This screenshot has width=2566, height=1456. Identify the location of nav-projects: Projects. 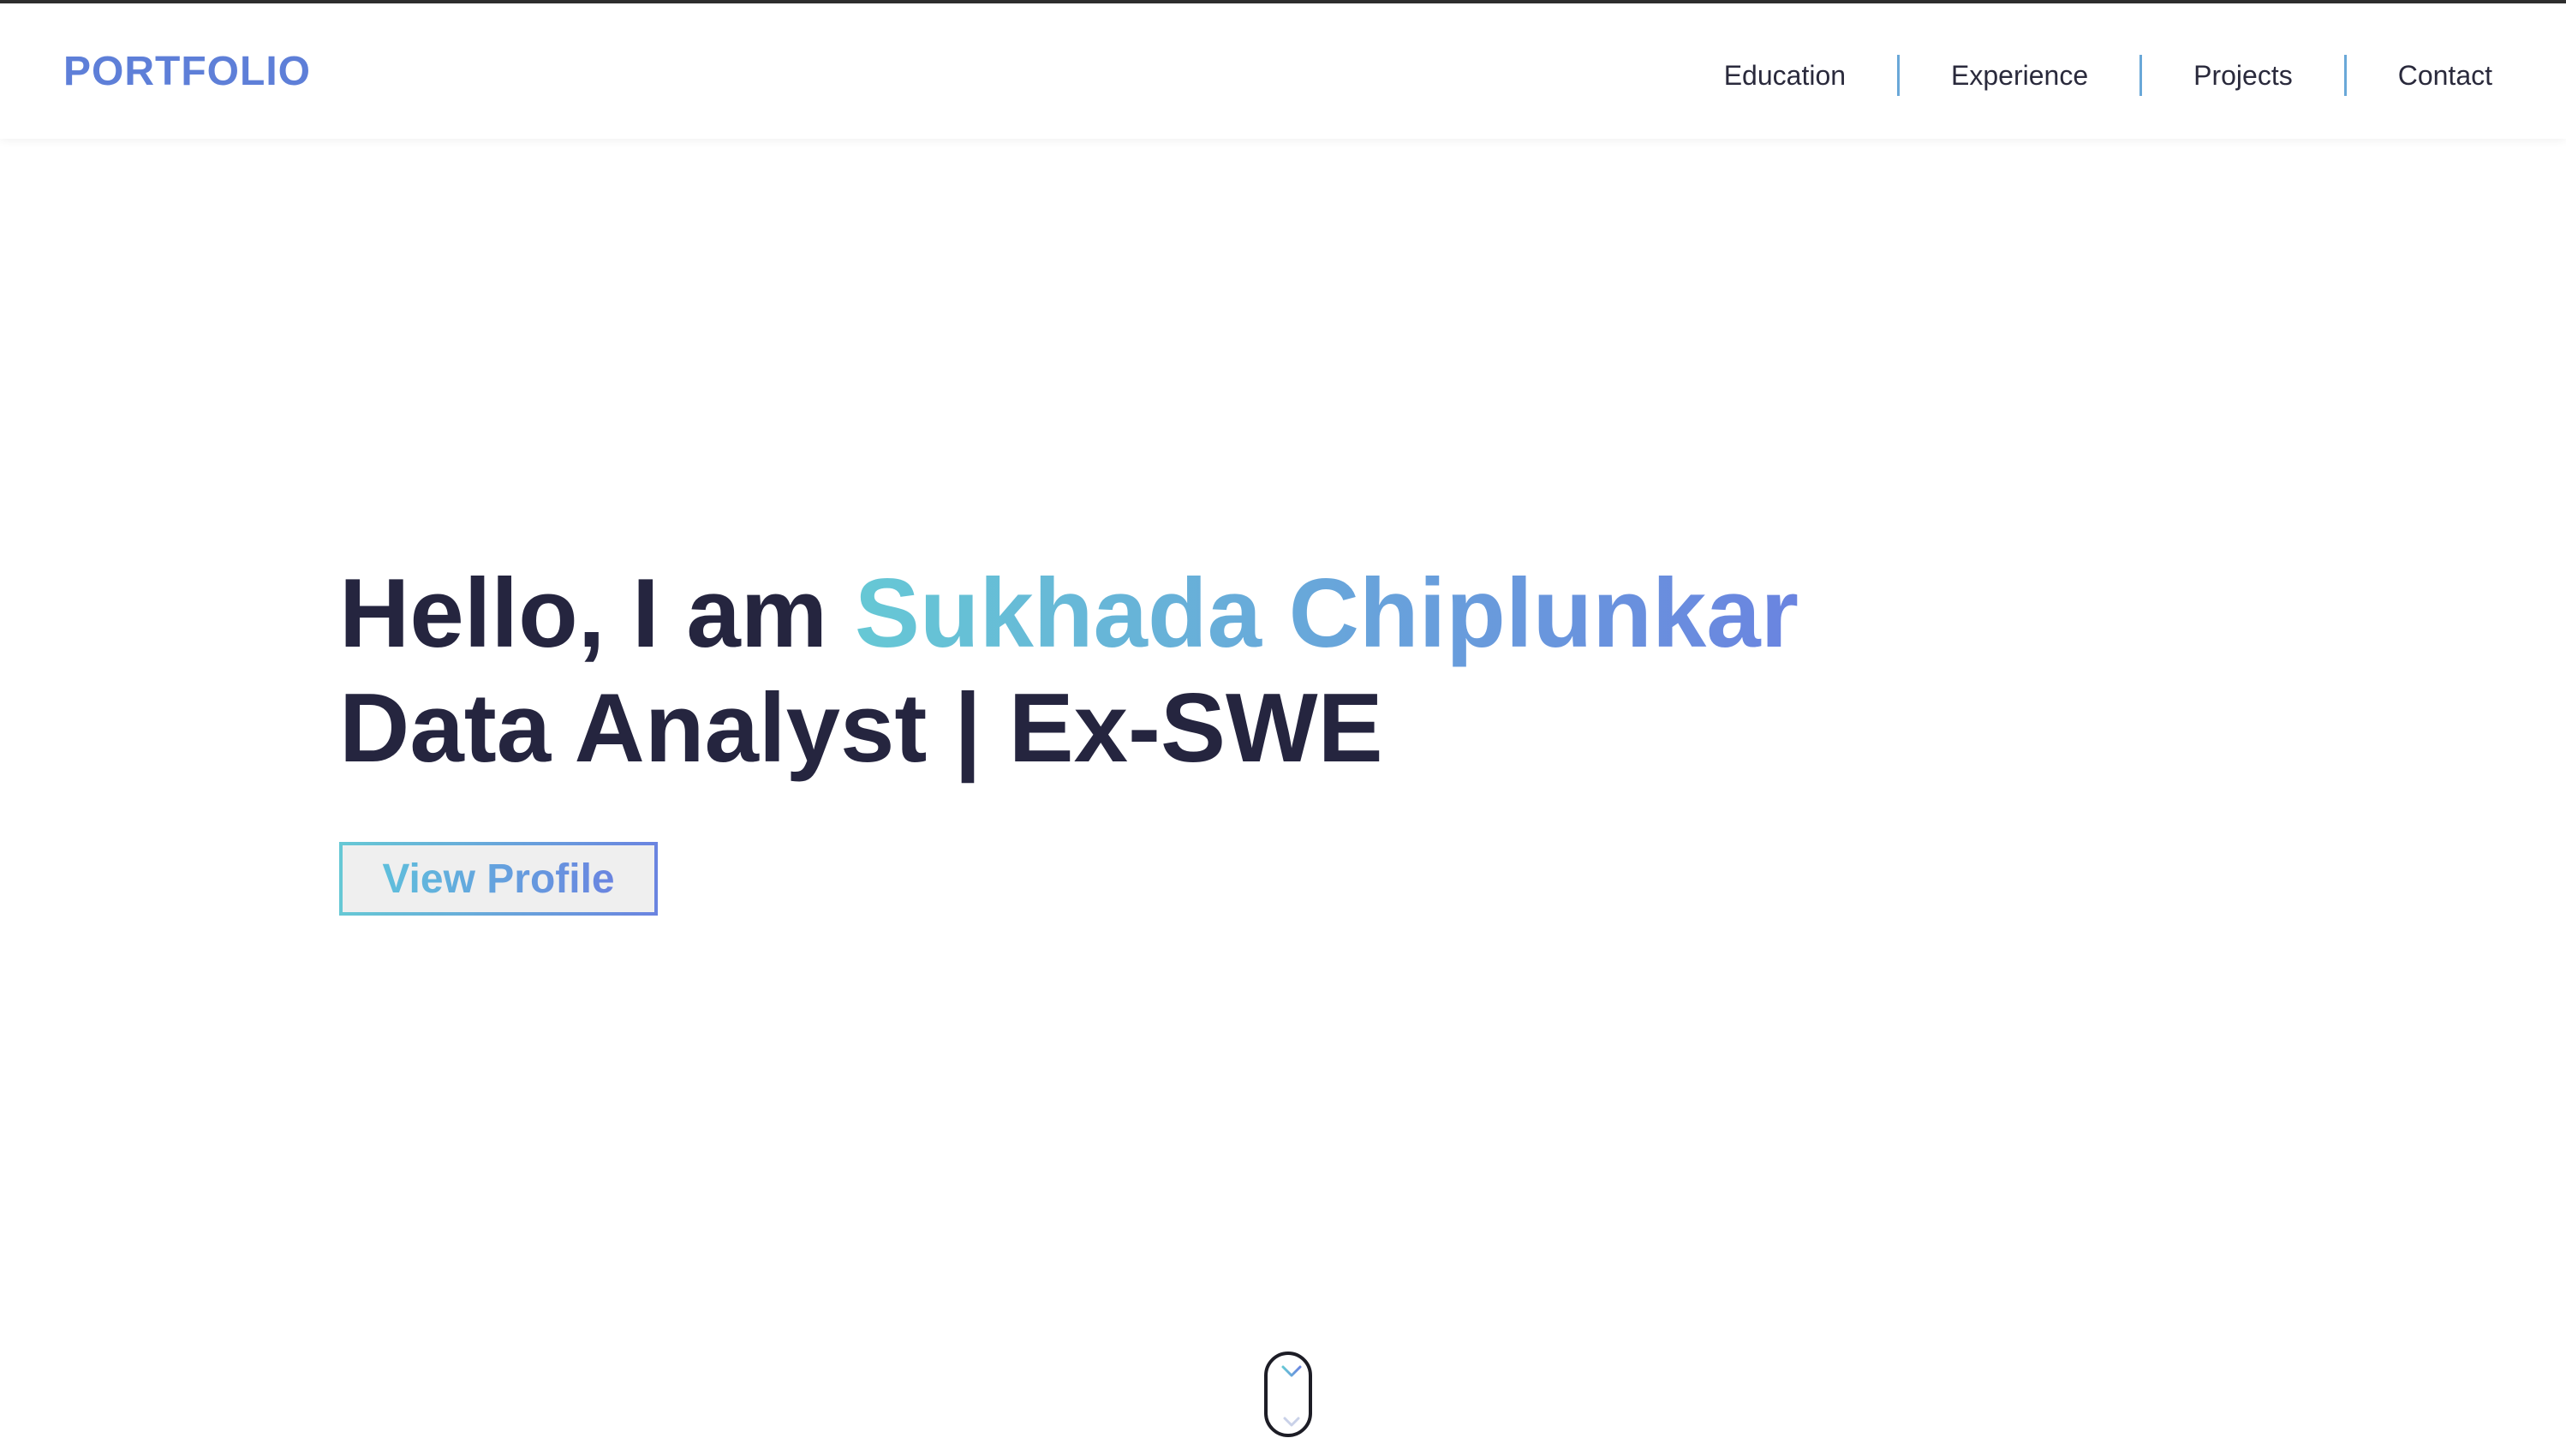
(2243, 75).